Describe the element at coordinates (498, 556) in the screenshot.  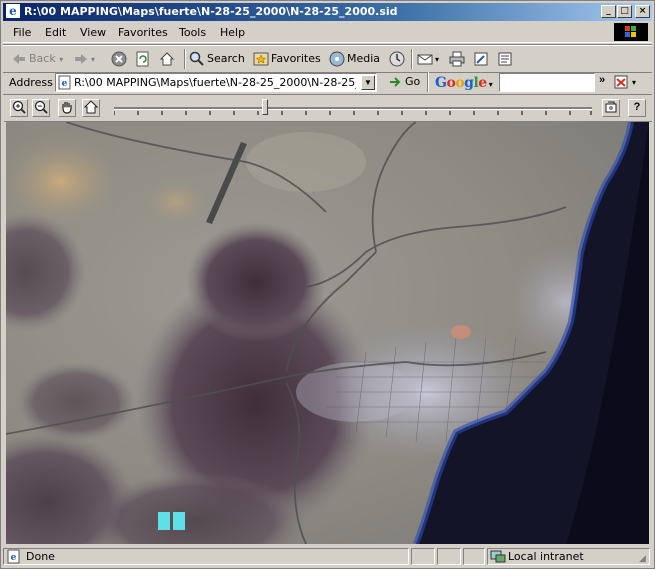
I see `intranet-icon` at that location.